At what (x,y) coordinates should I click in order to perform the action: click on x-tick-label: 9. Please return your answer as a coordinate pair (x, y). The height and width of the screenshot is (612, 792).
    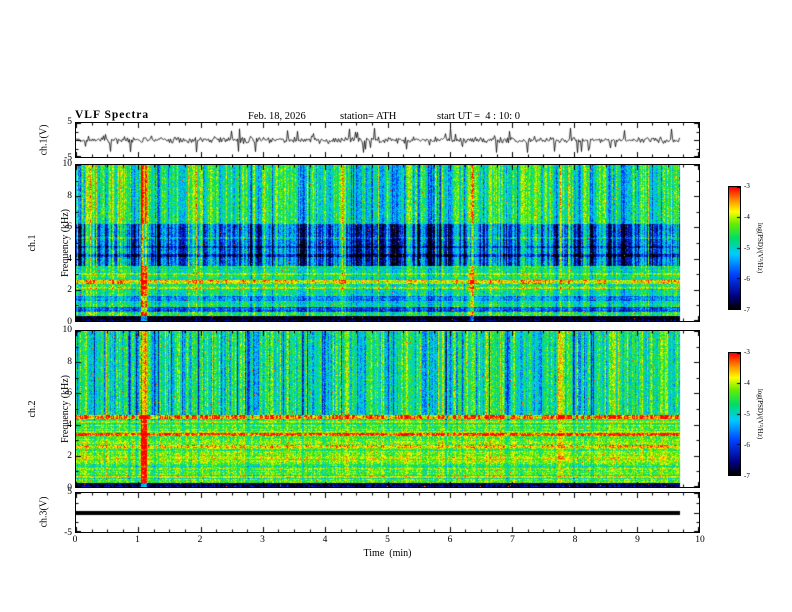
    Looking at the image, I should click on (637, 540).